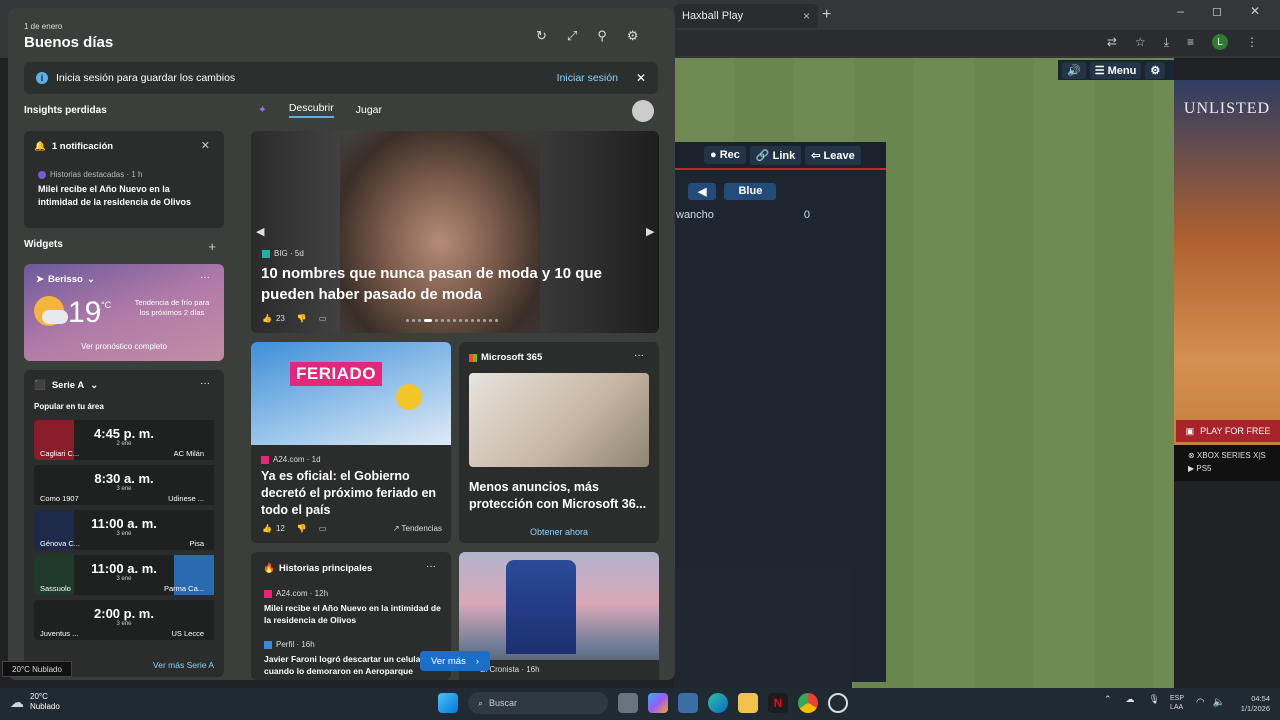 The image size is (1280, 720). What do you see at coordinates (748, 703) in the screenshot?
I see `file-explorer-icon` at bounding box center [748, 703].